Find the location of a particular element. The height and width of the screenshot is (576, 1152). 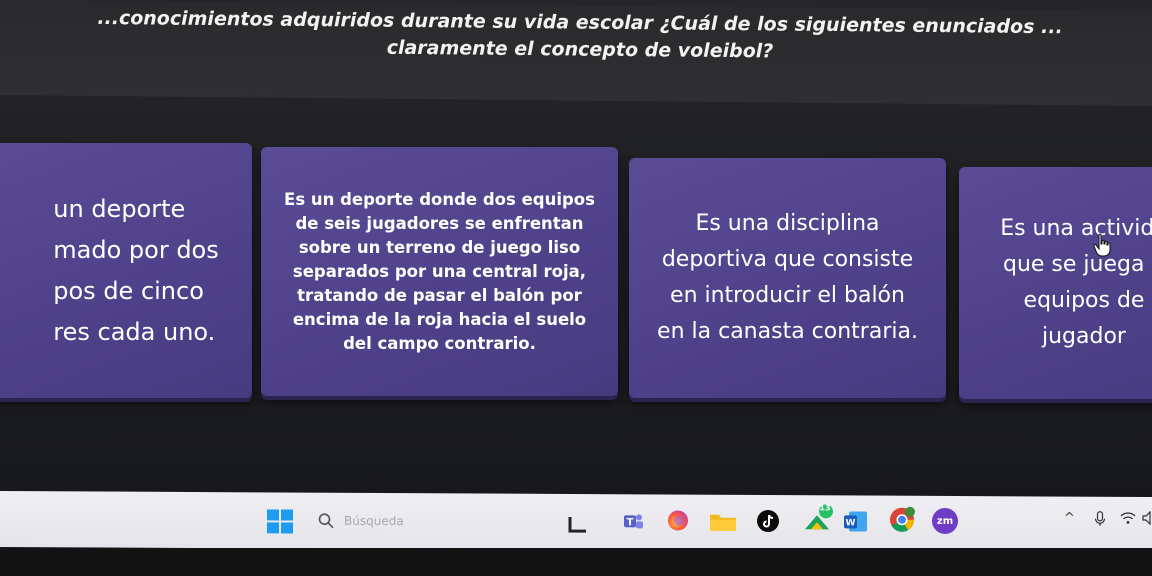

taskbar: Búsqueda T 13 W zm ^ is located at coordinates (576, 522).